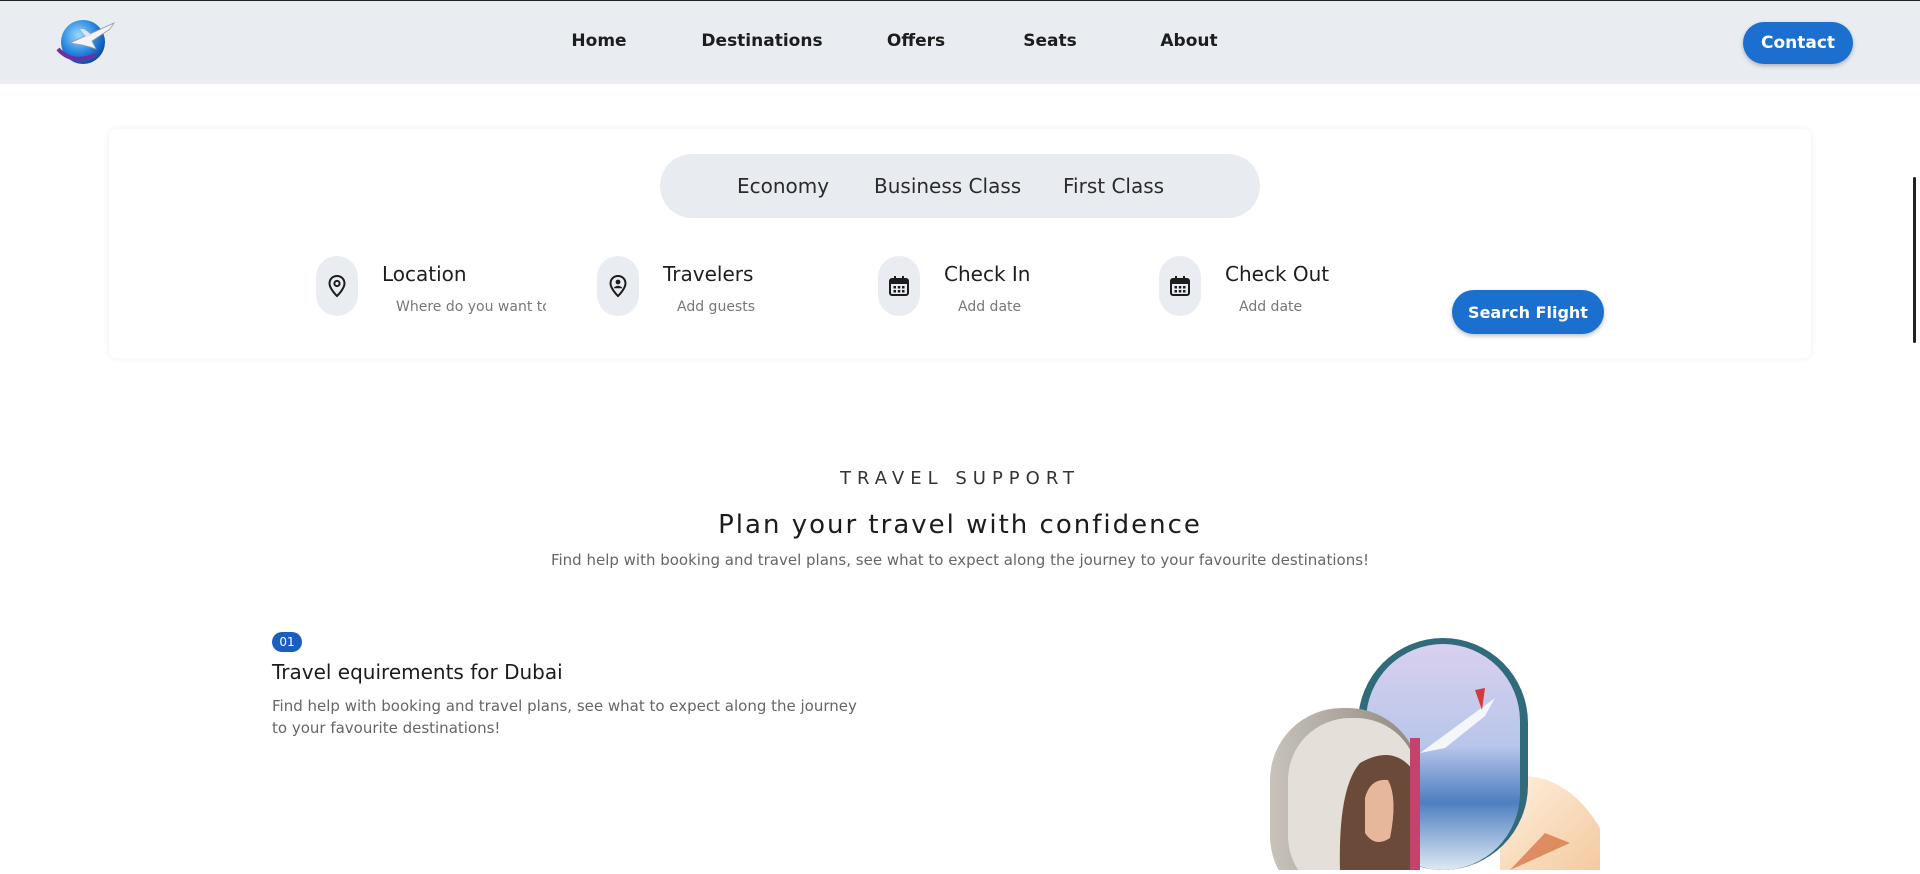  What do you see at coordinates (987, 274) in the screenshot?
I see `check-in-label: Check In` at bounding box center [987, 274].